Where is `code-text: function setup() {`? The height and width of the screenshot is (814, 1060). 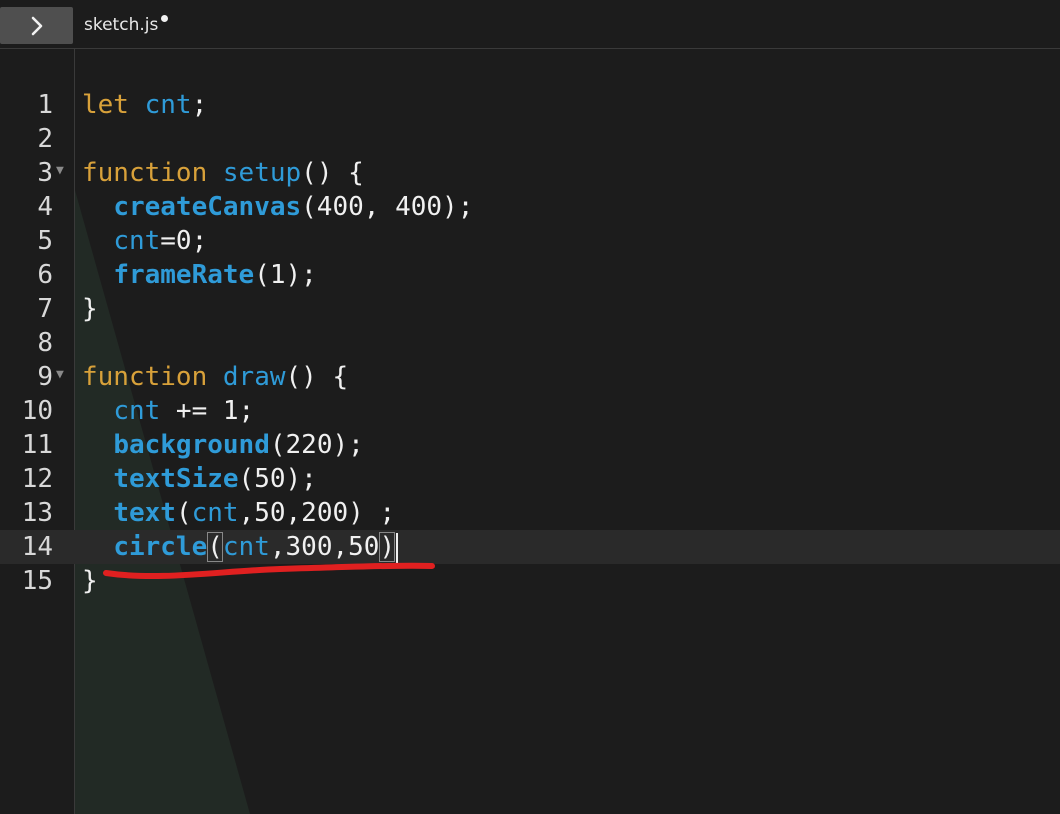 code-text: function setup() { is located at coordinates (223, 173).